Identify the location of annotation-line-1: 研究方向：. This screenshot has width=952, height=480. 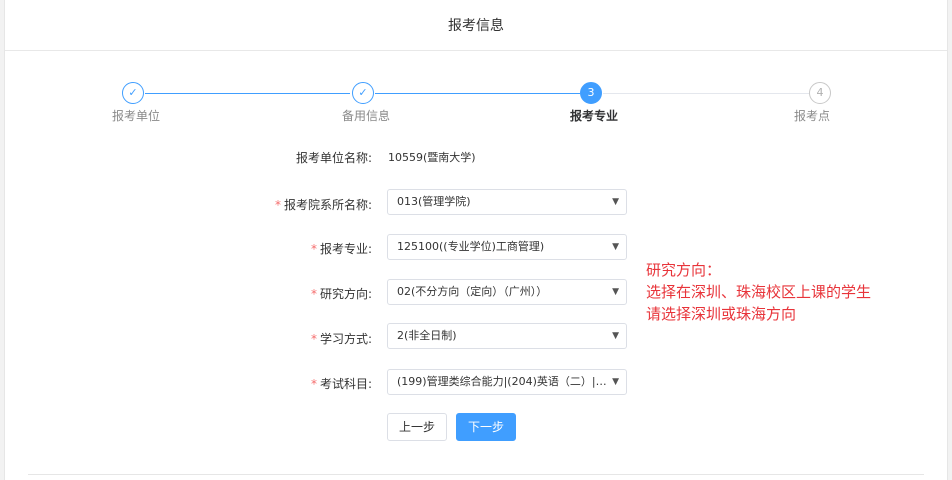
(684, 270).